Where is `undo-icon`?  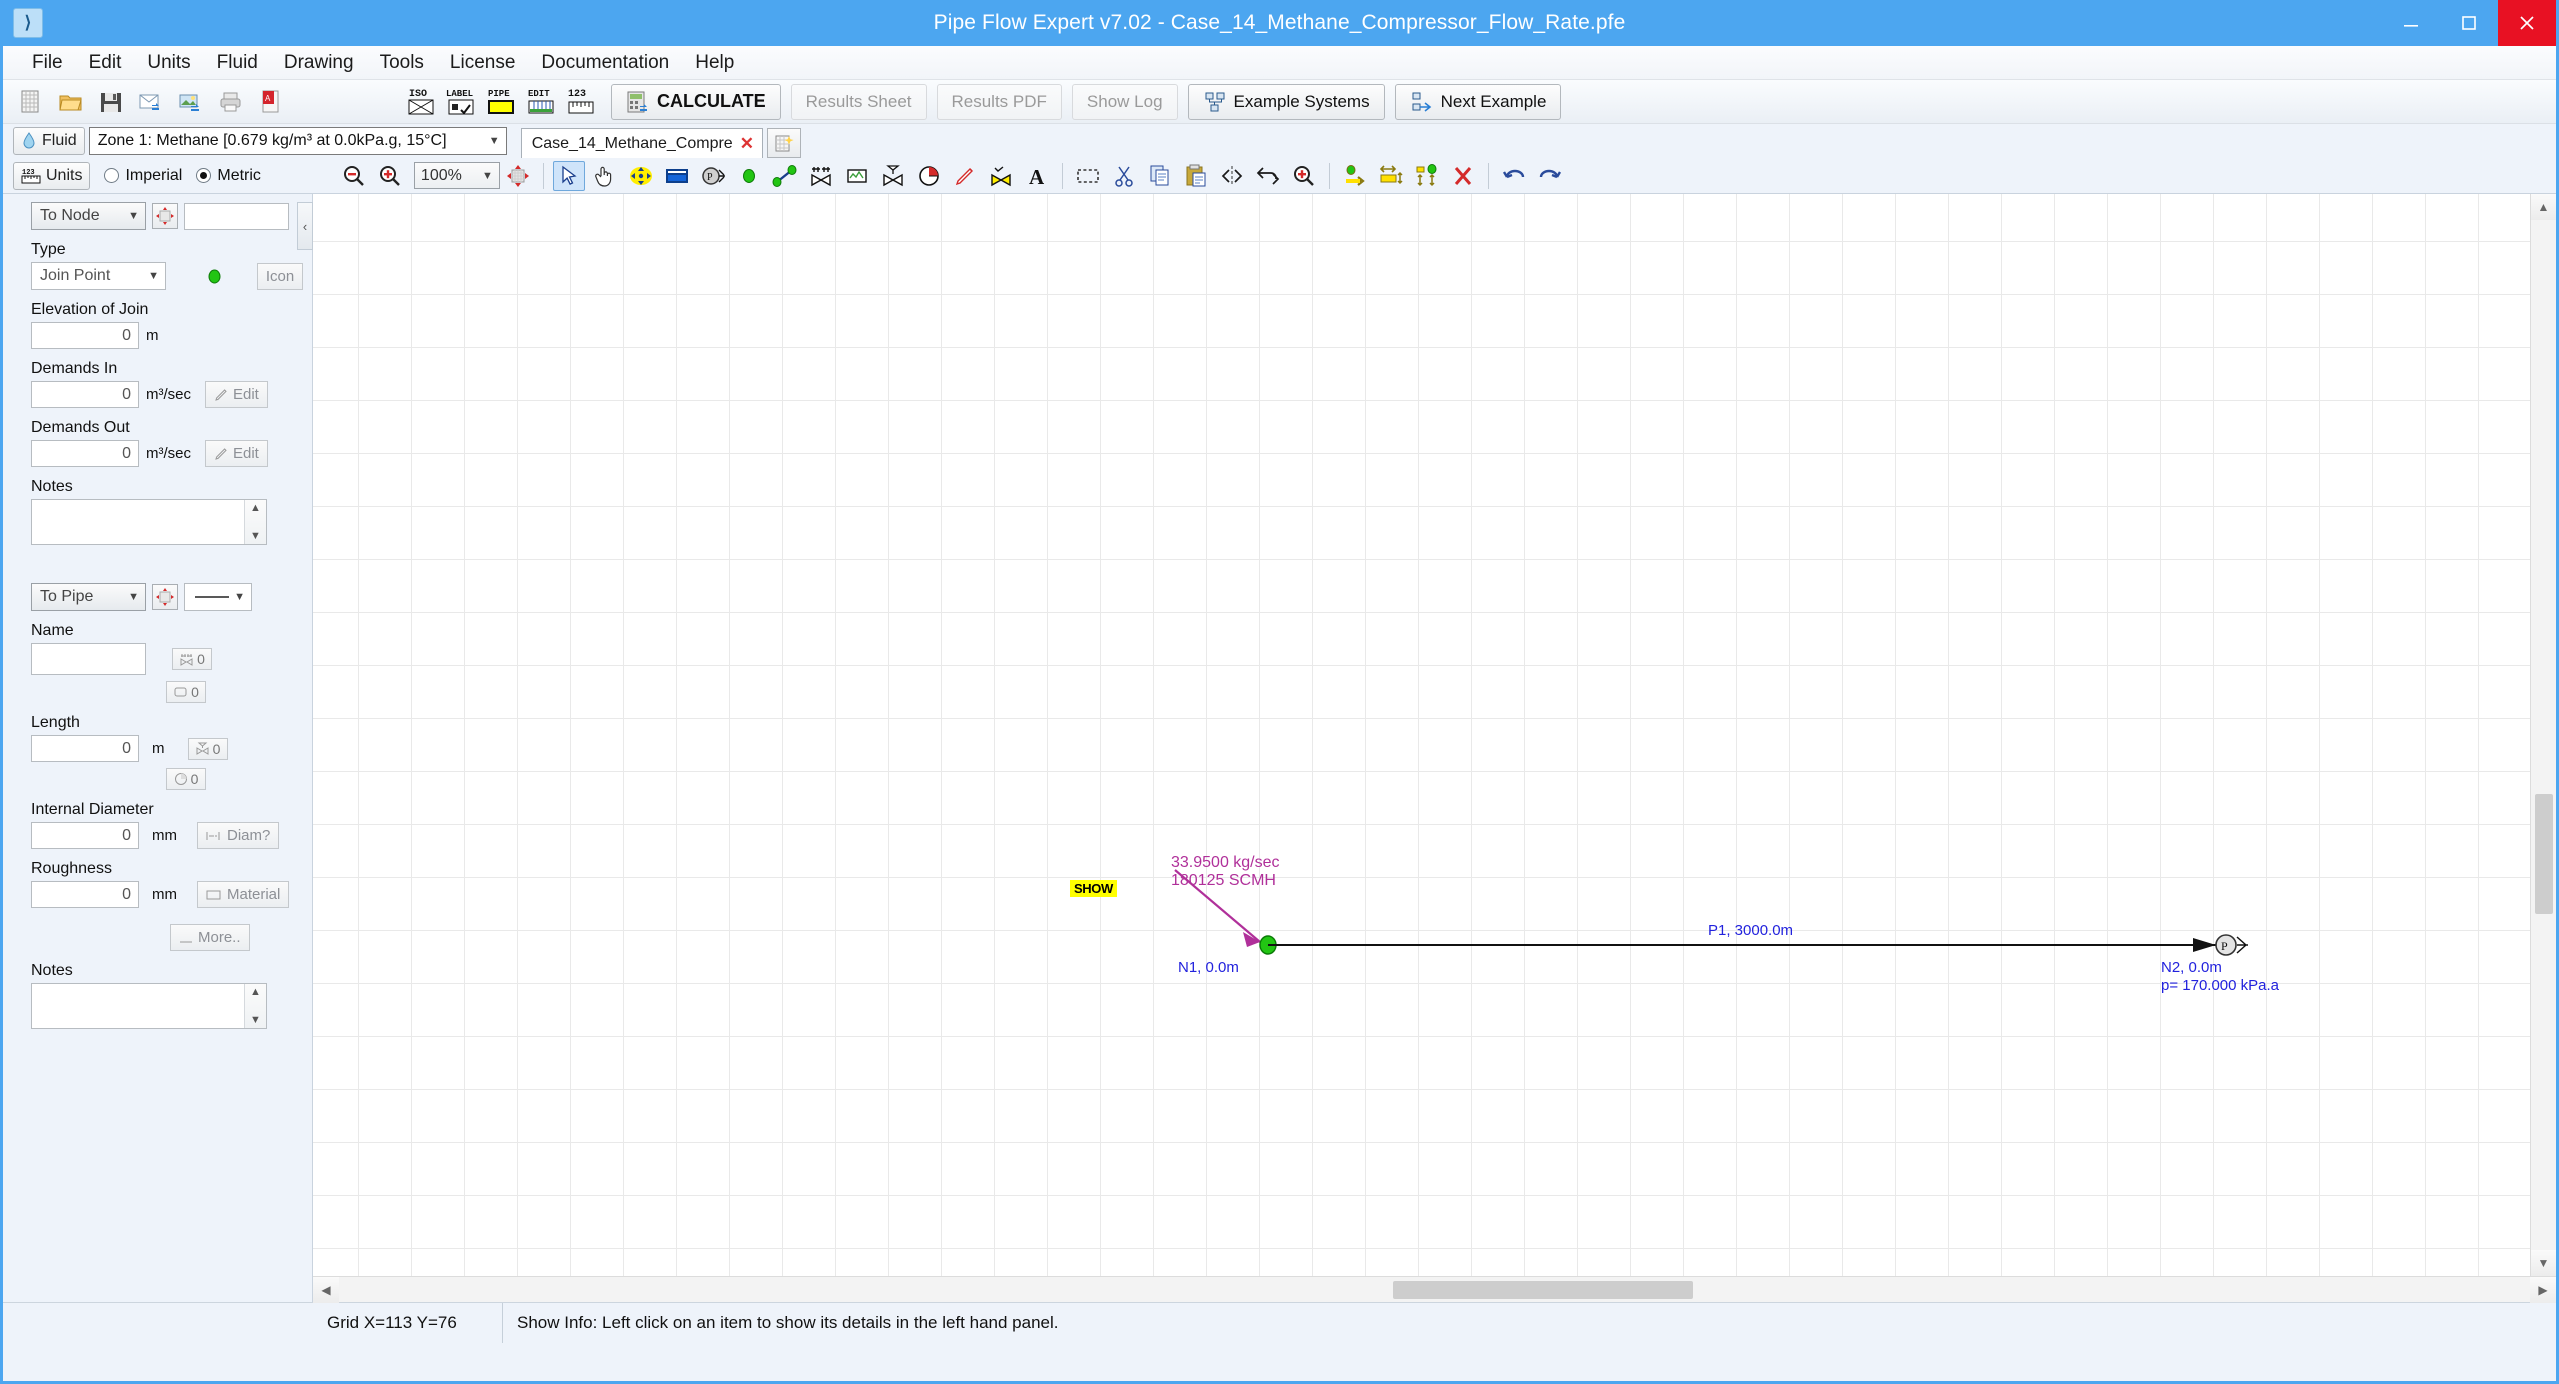
undo-icon is located at coordinates (1514, 176).